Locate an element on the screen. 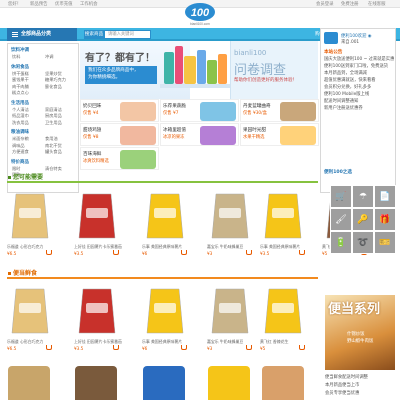 This screenshot has height=400, width=400. notice-item: 国庆大放送便利100 ~ 过来就是实惠啦 is located at coordinates (359, 59).